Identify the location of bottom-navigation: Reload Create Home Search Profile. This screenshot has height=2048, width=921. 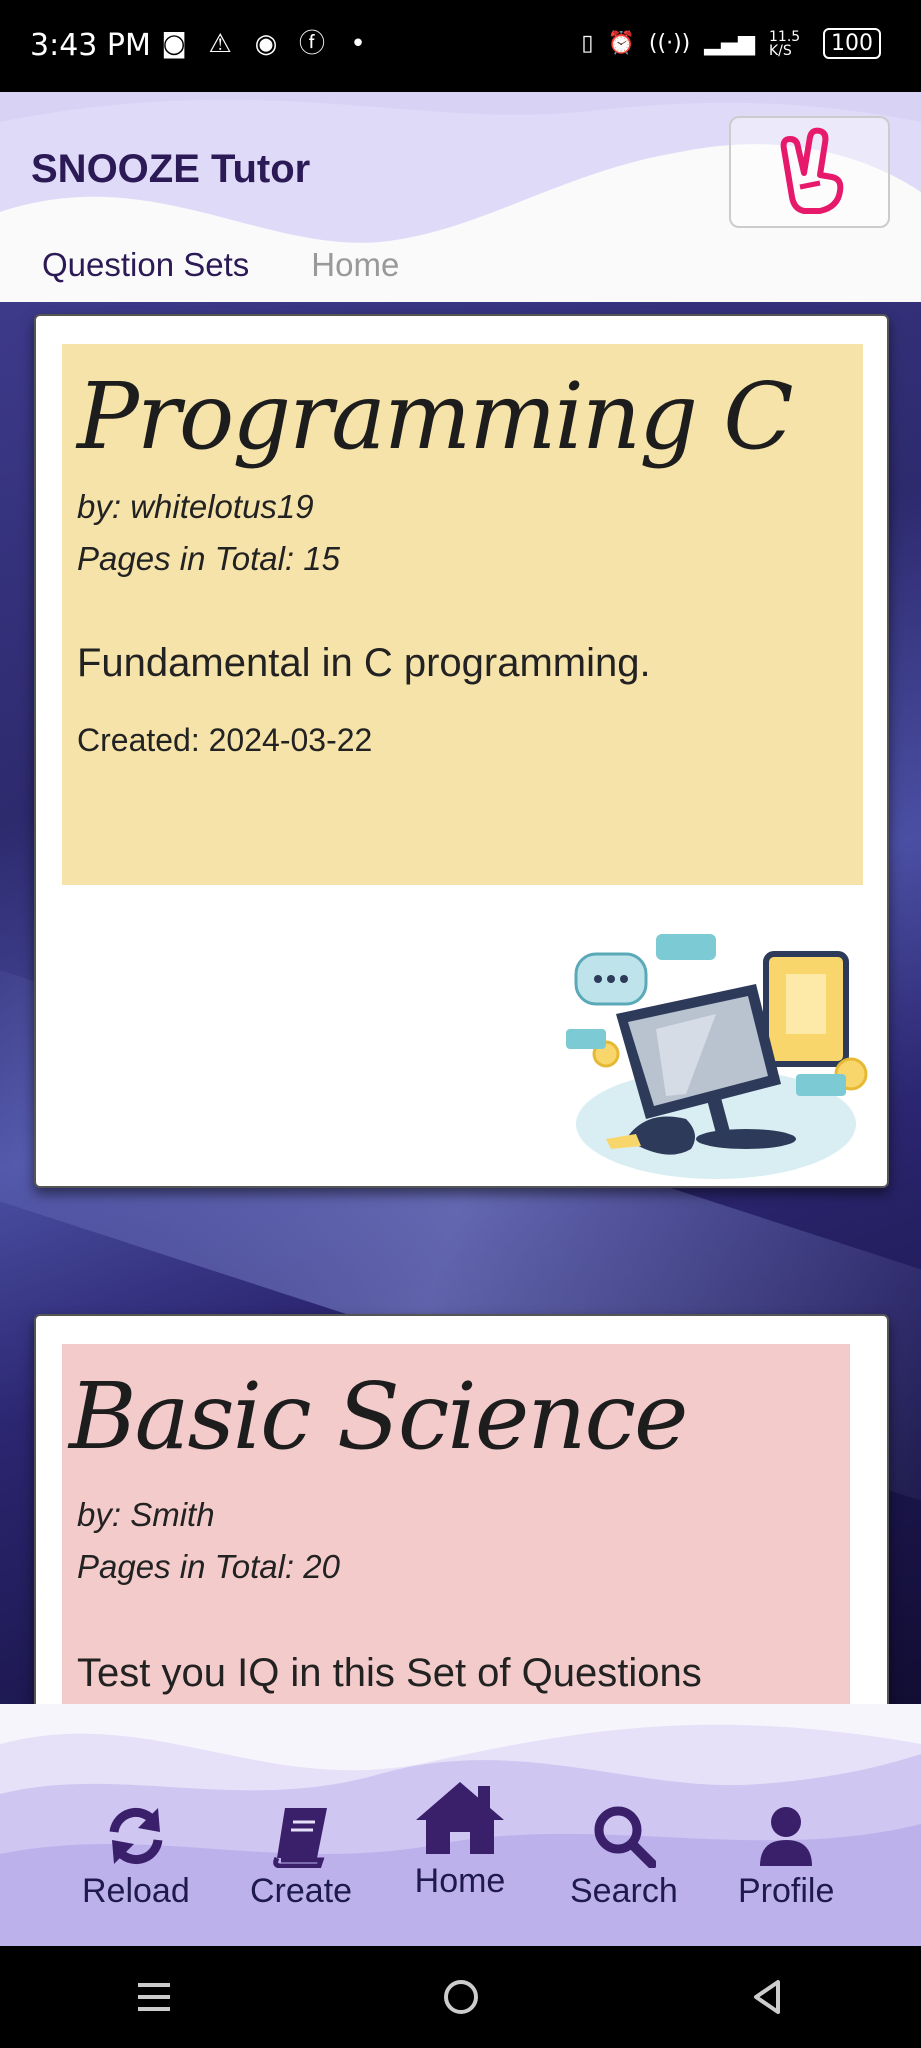
(460, 1825).